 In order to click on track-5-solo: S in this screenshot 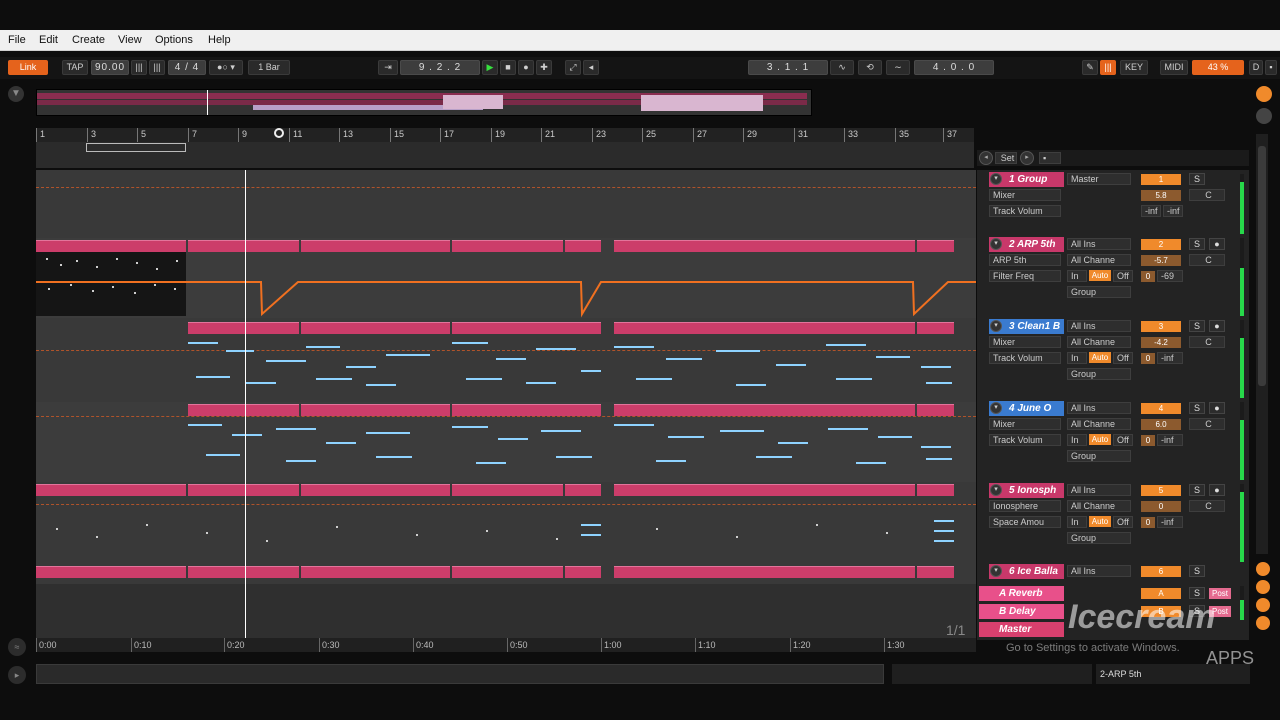, I will do `click(1197, 490)`.